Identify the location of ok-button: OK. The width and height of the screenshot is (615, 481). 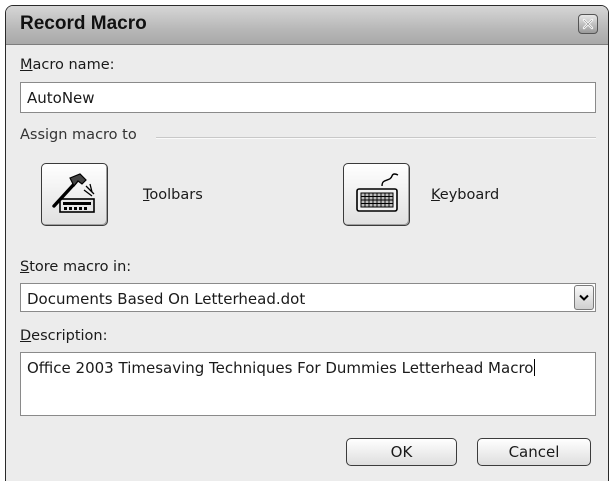
(401, 452).